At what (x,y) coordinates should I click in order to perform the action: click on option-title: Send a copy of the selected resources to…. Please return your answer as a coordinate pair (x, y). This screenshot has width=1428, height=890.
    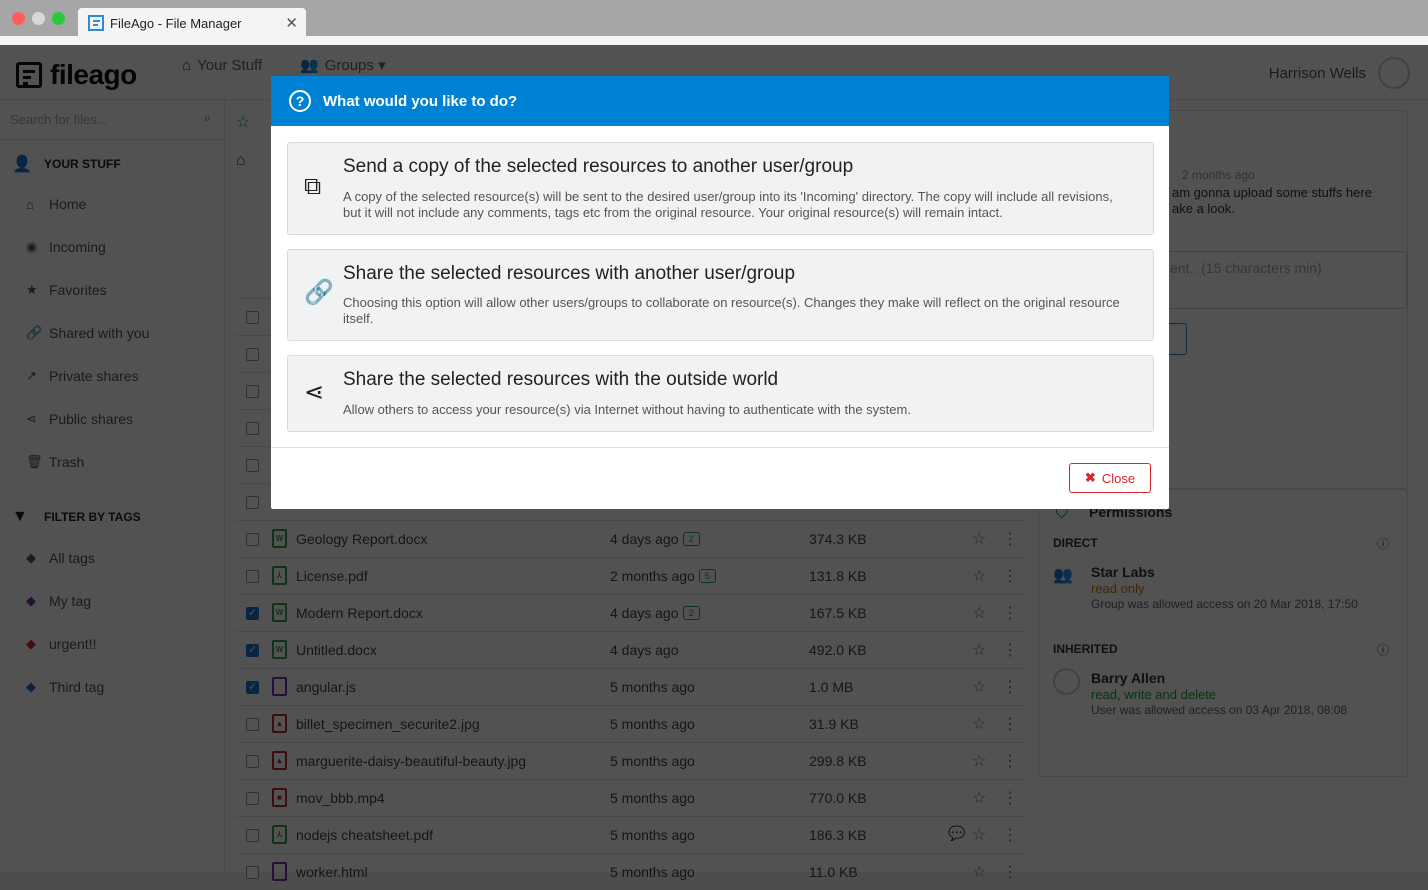
    Looking at the image, I should click on (598, 166).